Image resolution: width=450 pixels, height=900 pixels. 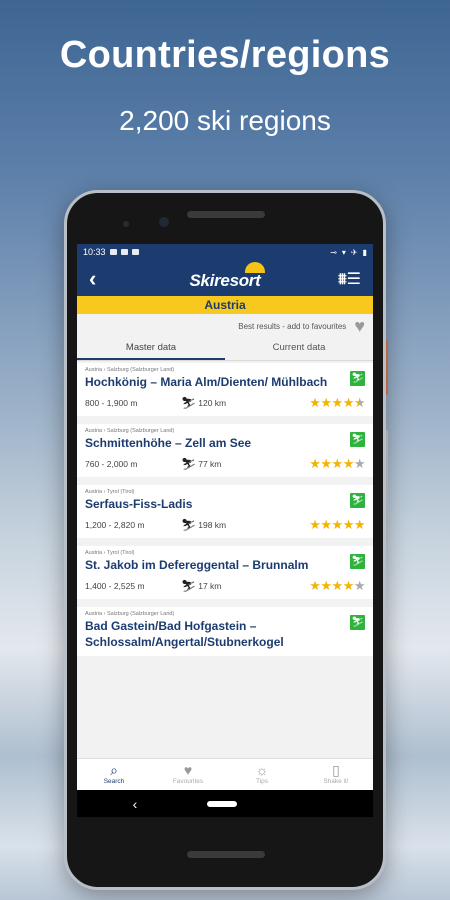 I want to click on resort-name: Serfaus-Fiss-Ladis, so click(x=210, y=504).